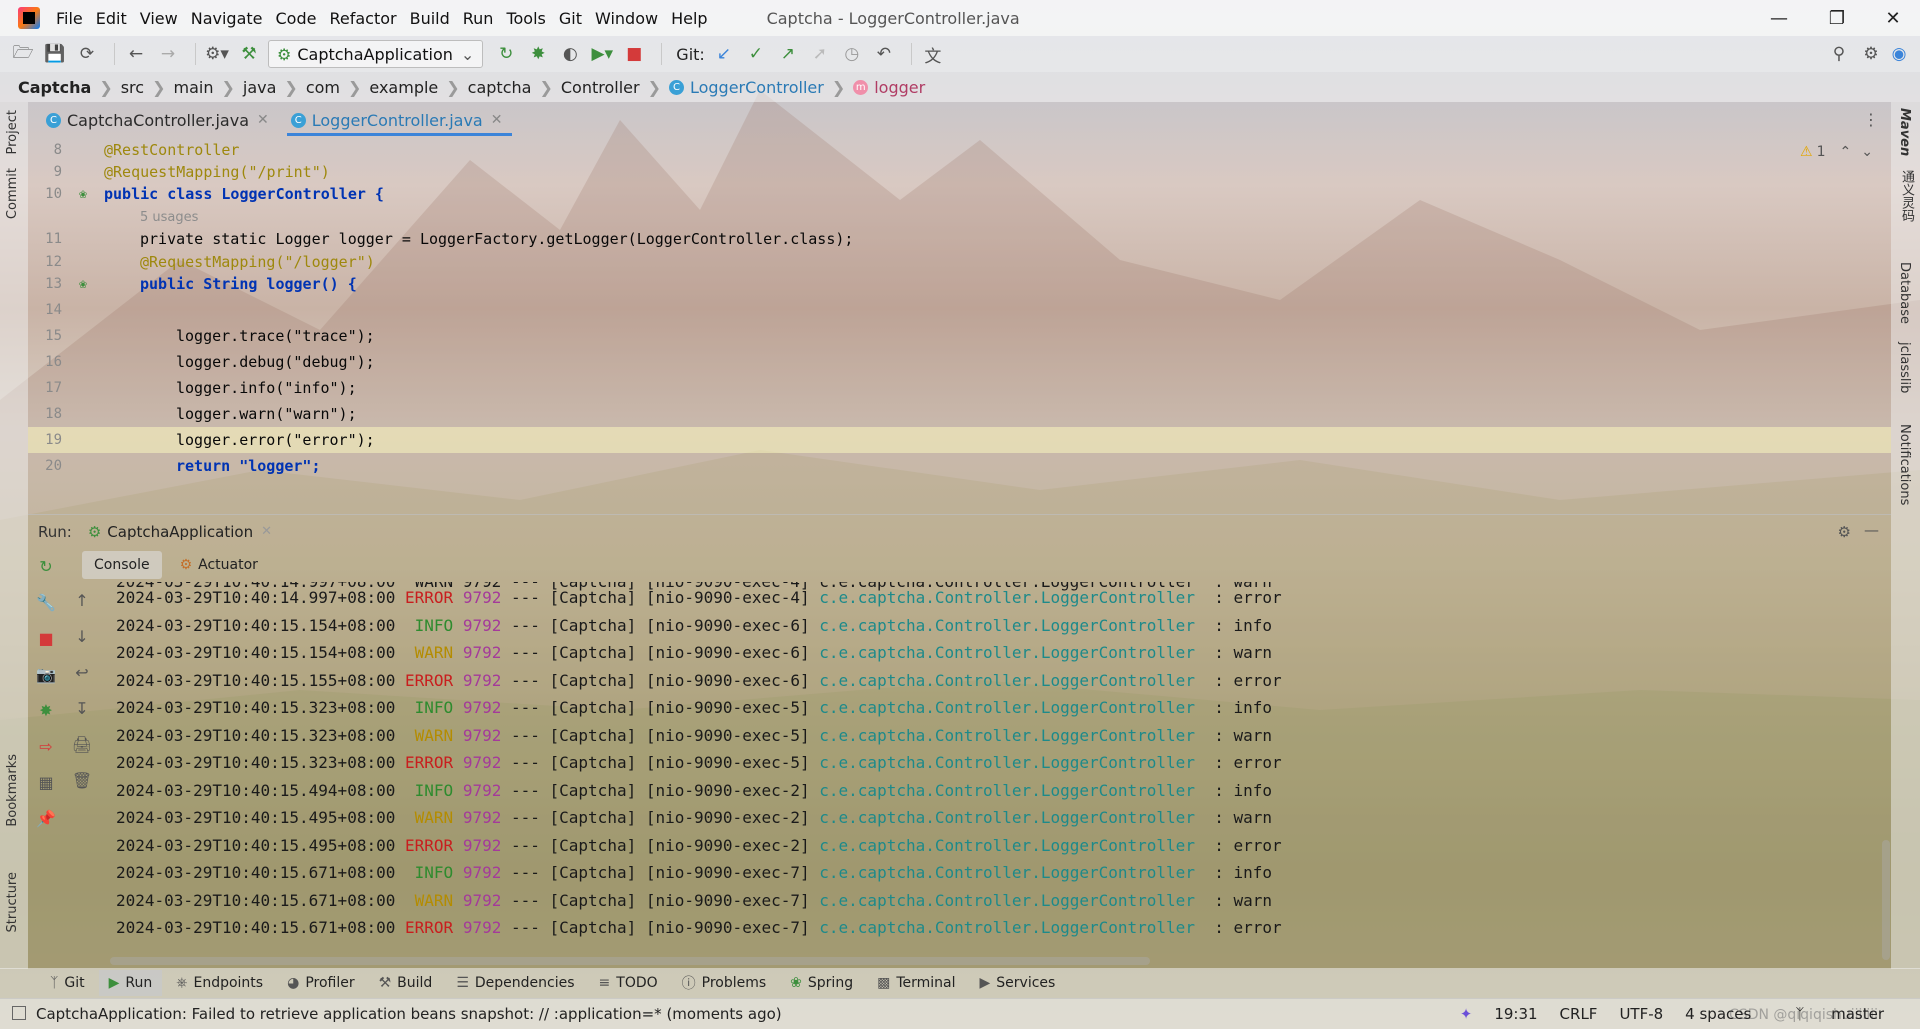 The height and width of the screenshot is (1029, 1920). I want to click on back-arrow-icon: ←, so click(136, 54).